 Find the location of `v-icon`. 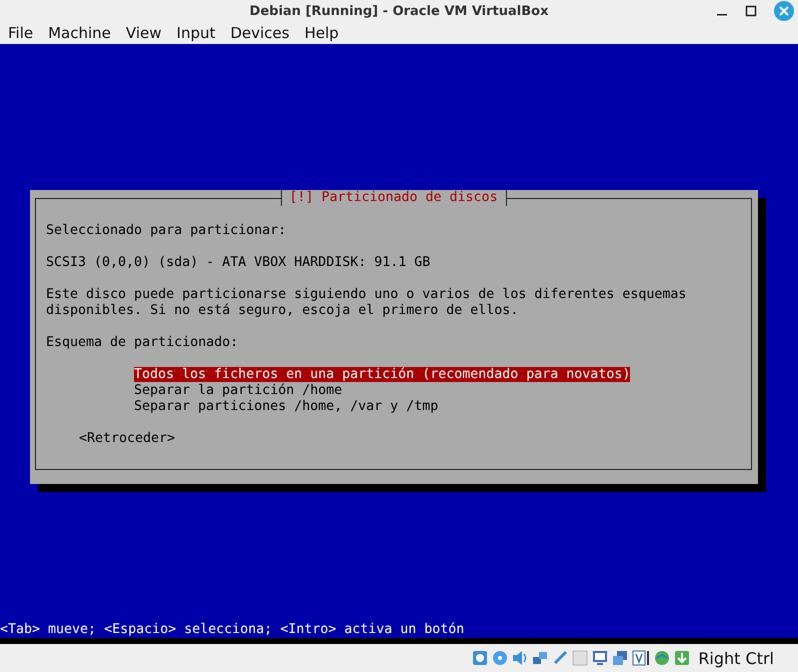

v-icon is located at coordinates (641, 658).